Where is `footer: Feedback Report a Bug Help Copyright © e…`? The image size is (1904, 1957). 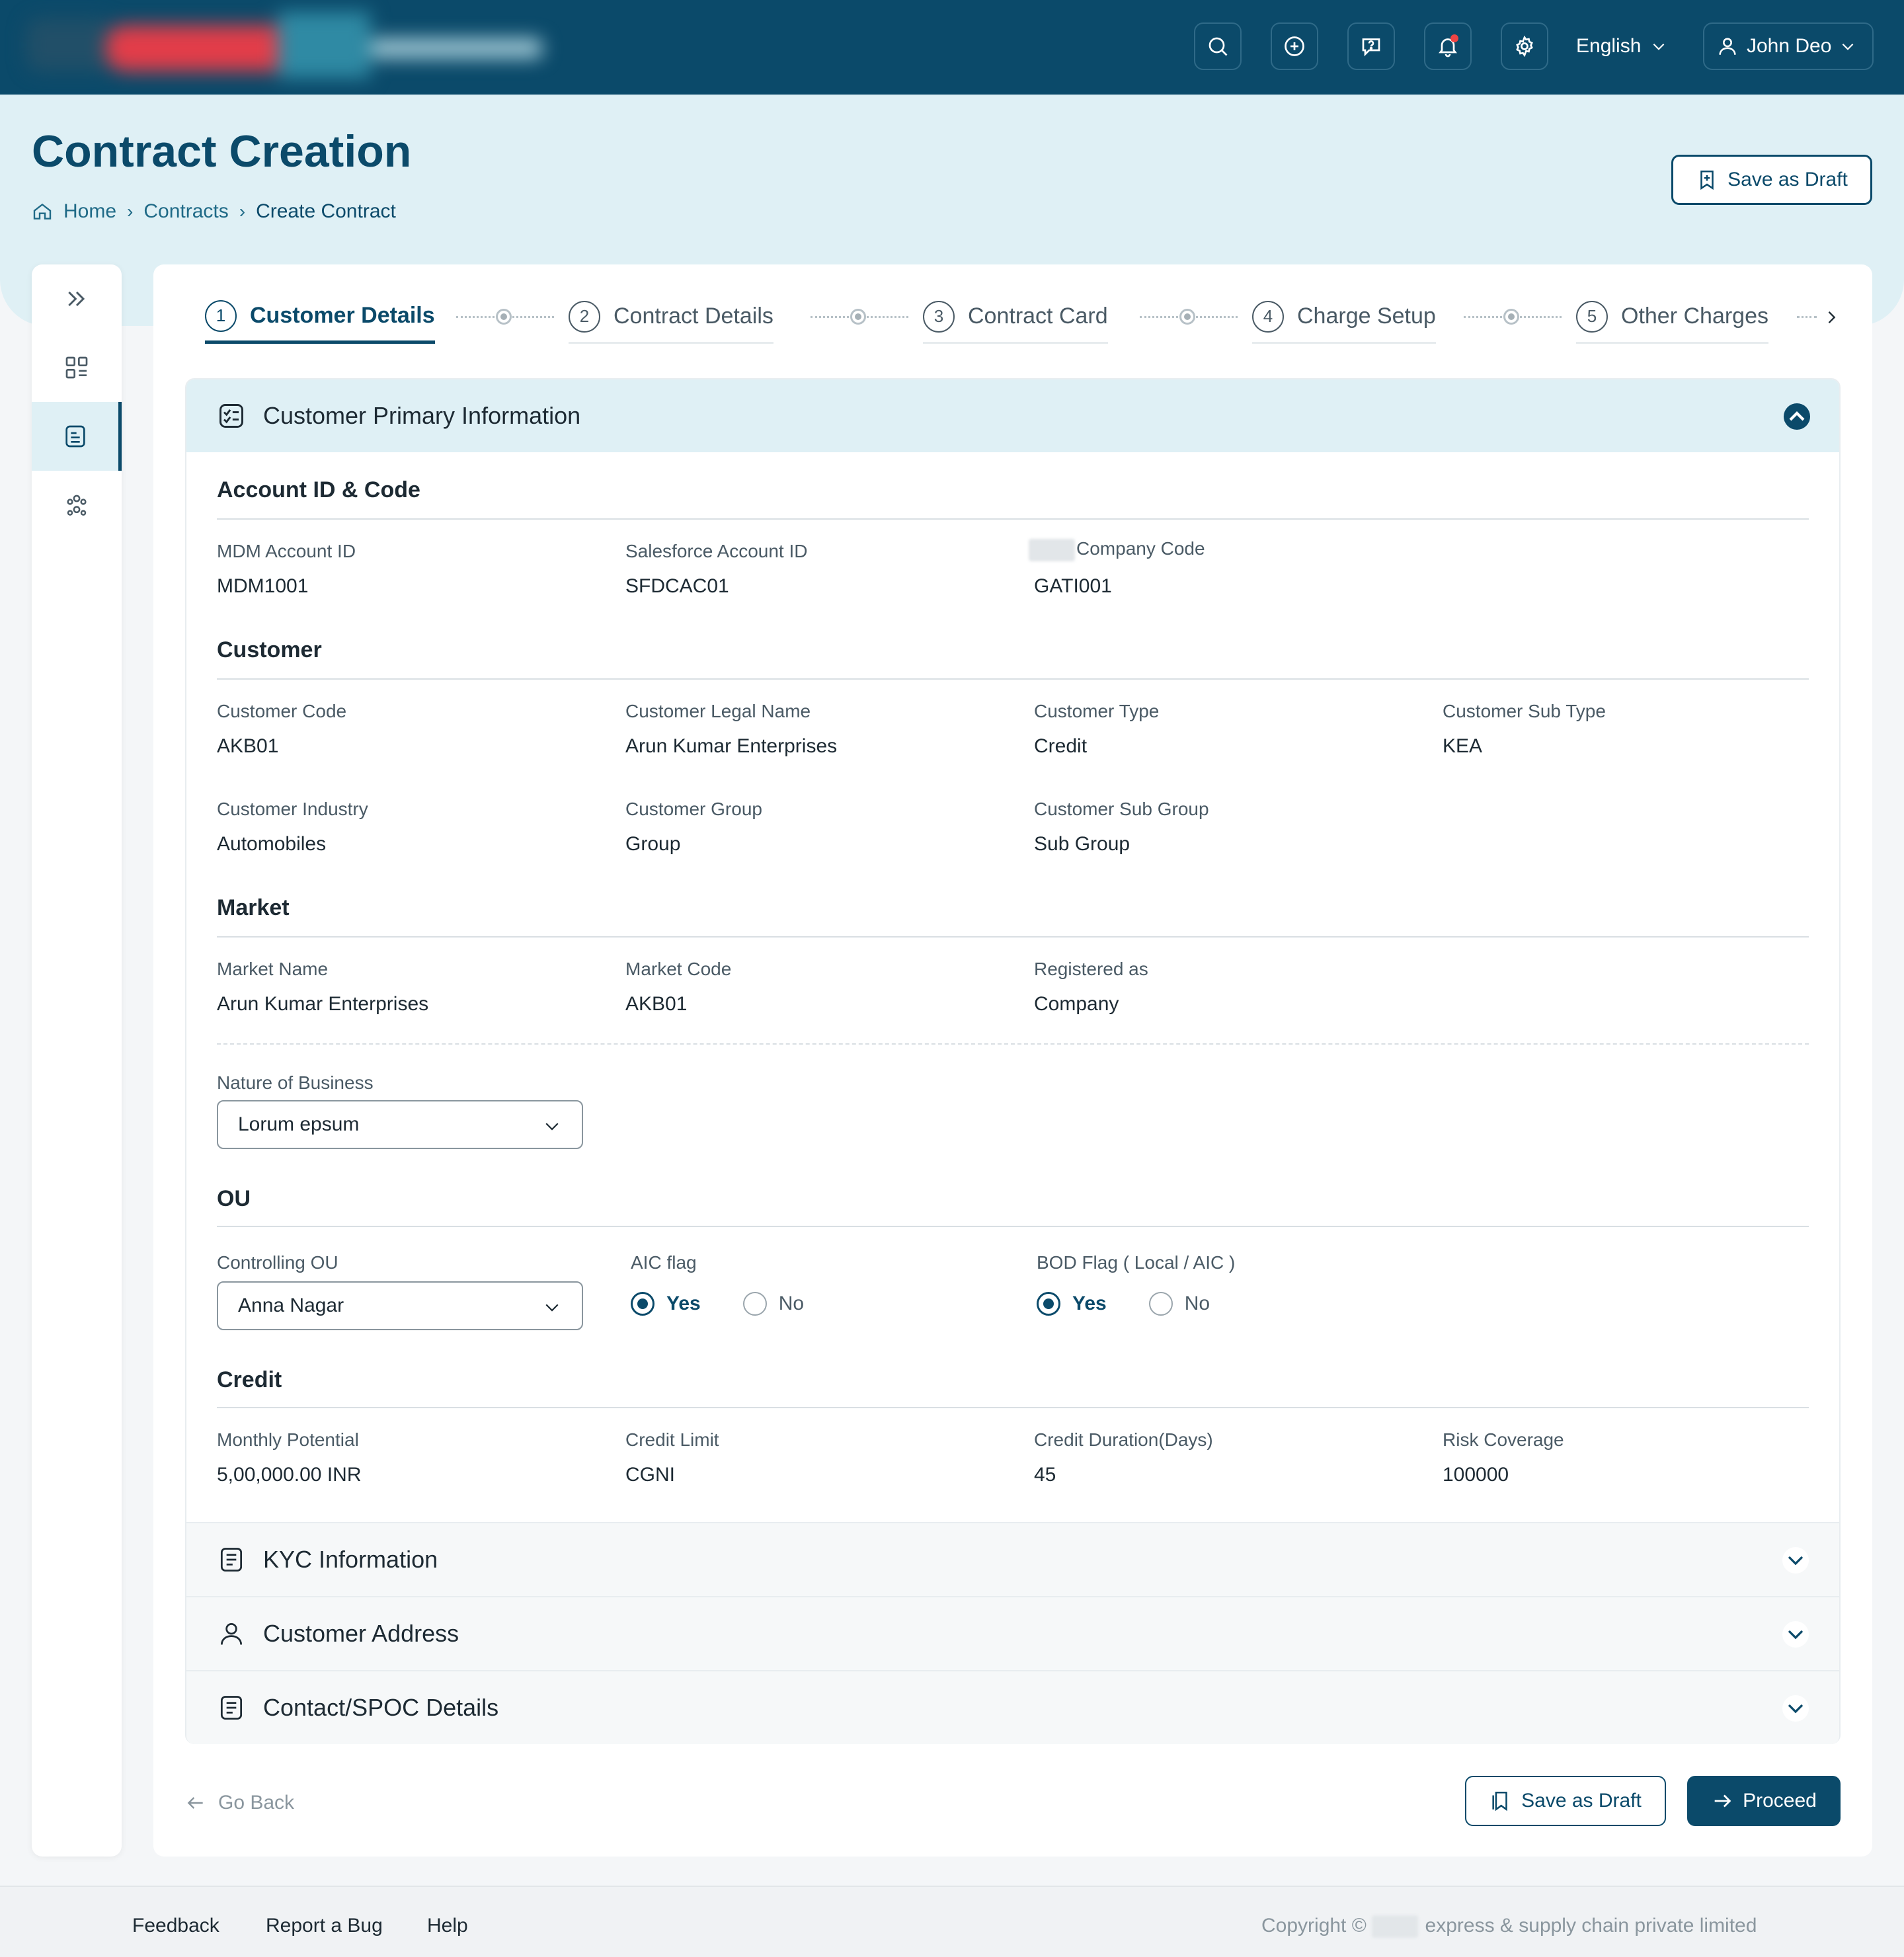 footer: Feedback Report a Bug Help Copyright © e… is located at coordinates (952, 1921).